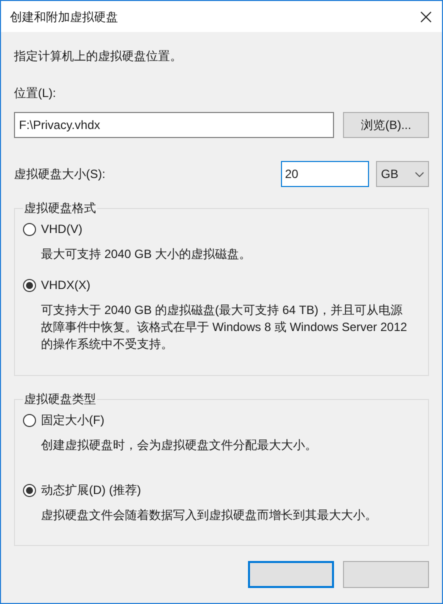 This screenshot has height=604, width=443. Describe the element at coordinates (64, 17) in the screenshot. I see `window-title: 创建和附加虚拟硬盘` at that location.